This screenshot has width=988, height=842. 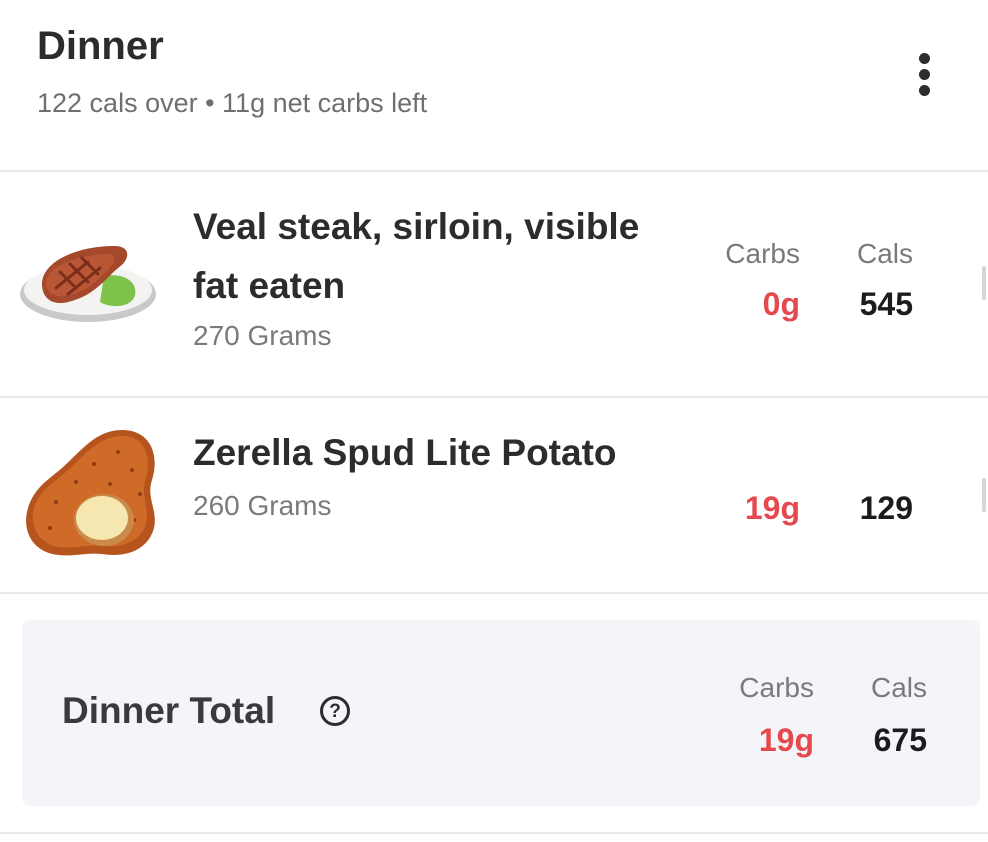 What do you see at coordinates (900, 740) in the screenshot?
I see `total-cals-value: 675` at bounding box center [900, 740].